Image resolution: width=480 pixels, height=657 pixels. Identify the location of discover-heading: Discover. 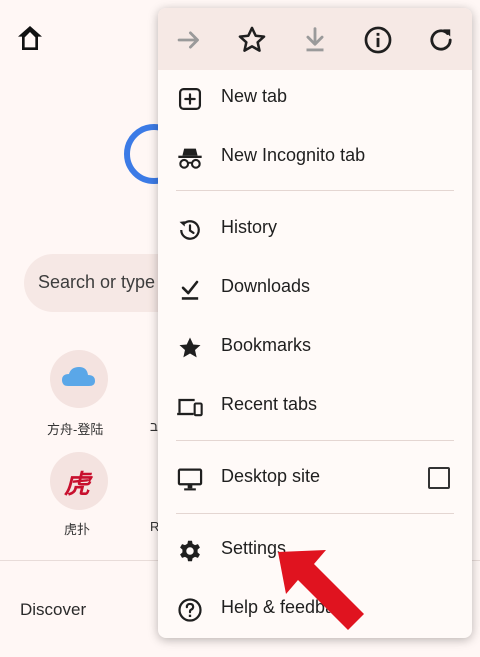
(53, 609).